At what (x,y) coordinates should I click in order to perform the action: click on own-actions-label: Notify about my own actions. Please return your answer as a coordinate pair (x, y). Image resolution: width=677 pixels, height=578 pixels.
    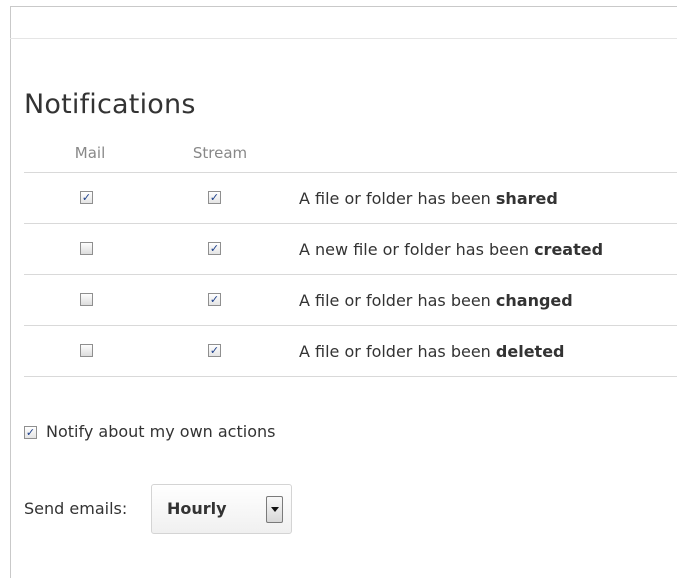
    Looking at the image, I should click on (160, 432).